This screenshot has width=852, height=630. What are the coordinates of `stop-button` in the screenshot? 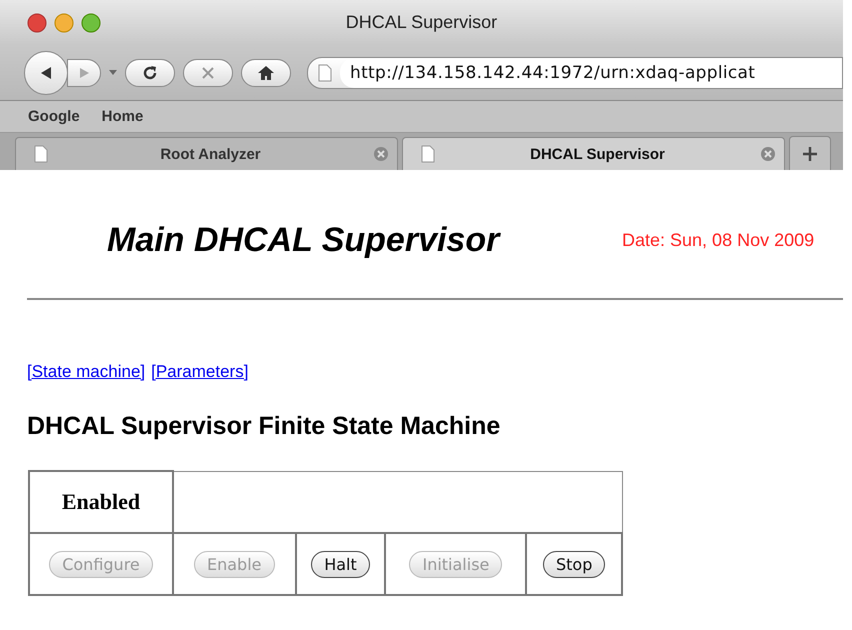 It's located at (208, 72).